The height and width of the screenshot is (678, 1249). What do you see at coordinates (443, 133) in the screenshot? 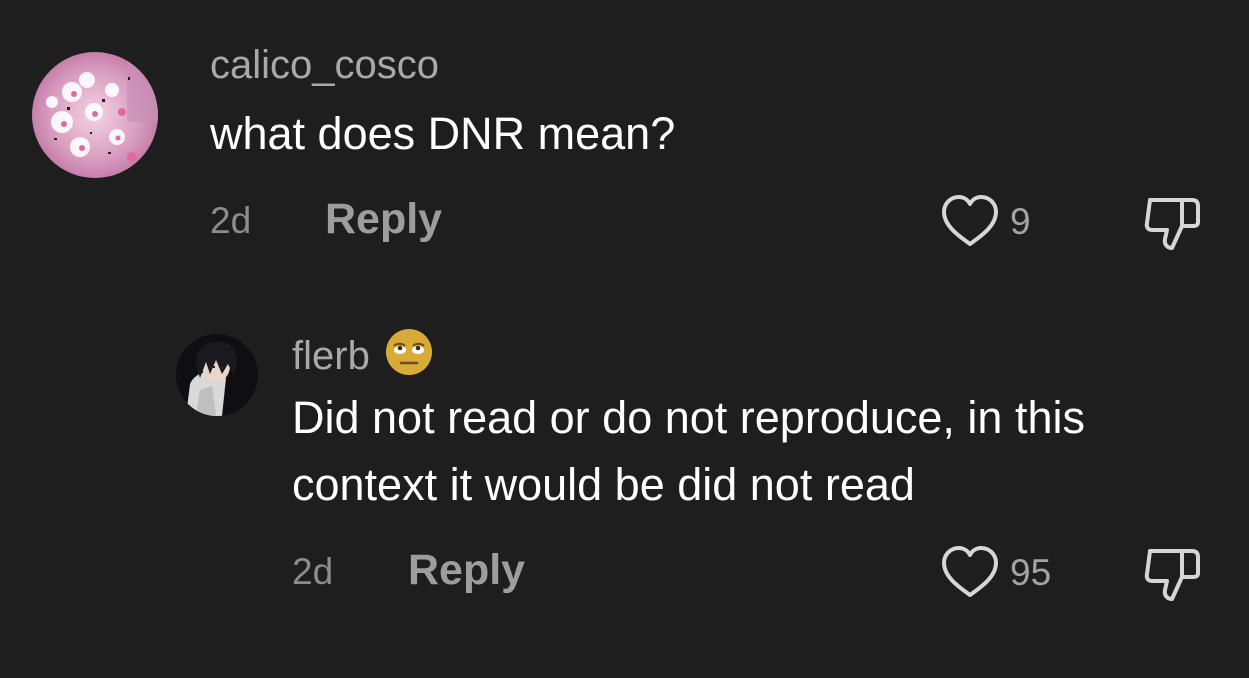
I see `comment-text: what does DNR mean?` at bounding box center [443, 133].